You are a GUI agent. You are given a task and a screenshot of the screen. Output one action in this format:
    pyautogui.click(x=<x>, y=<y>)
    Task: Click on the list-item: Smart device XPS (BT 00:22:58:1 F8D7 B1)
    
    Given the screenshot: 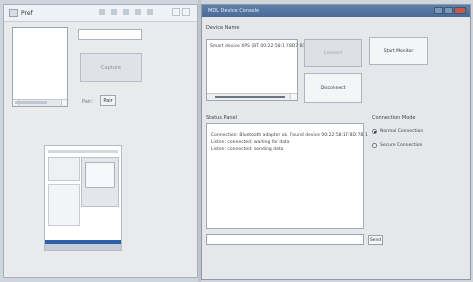 What is the action you would take?
    pyautogui.click(x=258, y=46)
    